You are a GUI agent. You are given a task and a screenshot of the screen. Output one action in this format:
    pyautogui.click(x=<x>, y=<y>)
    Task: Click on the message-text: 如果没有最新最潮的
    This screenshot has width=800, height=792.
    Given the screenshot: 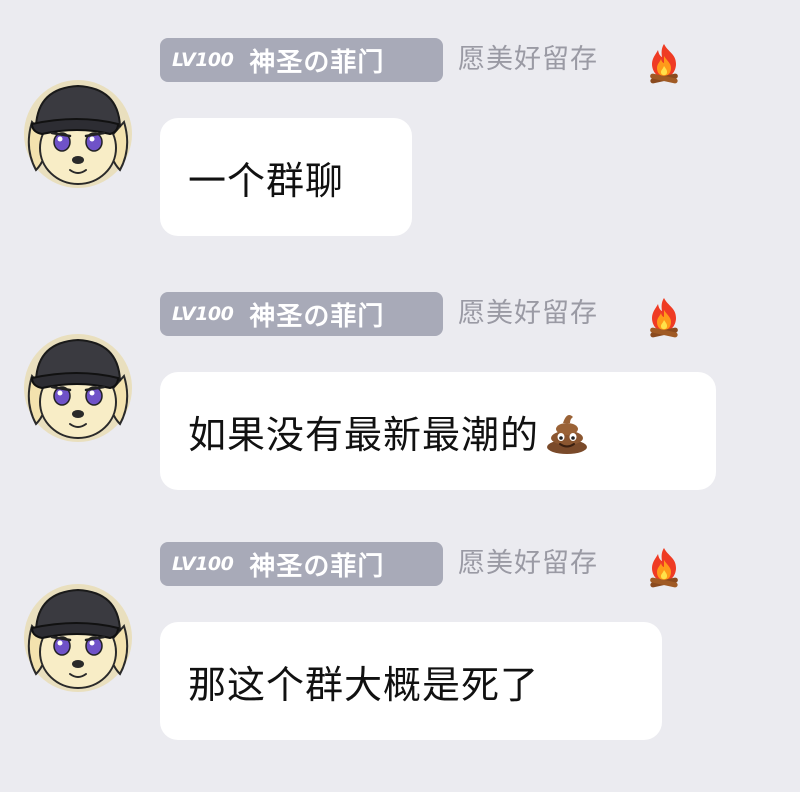 What is the action you would take?
    pyautogui.click(x=364, y=434)
    